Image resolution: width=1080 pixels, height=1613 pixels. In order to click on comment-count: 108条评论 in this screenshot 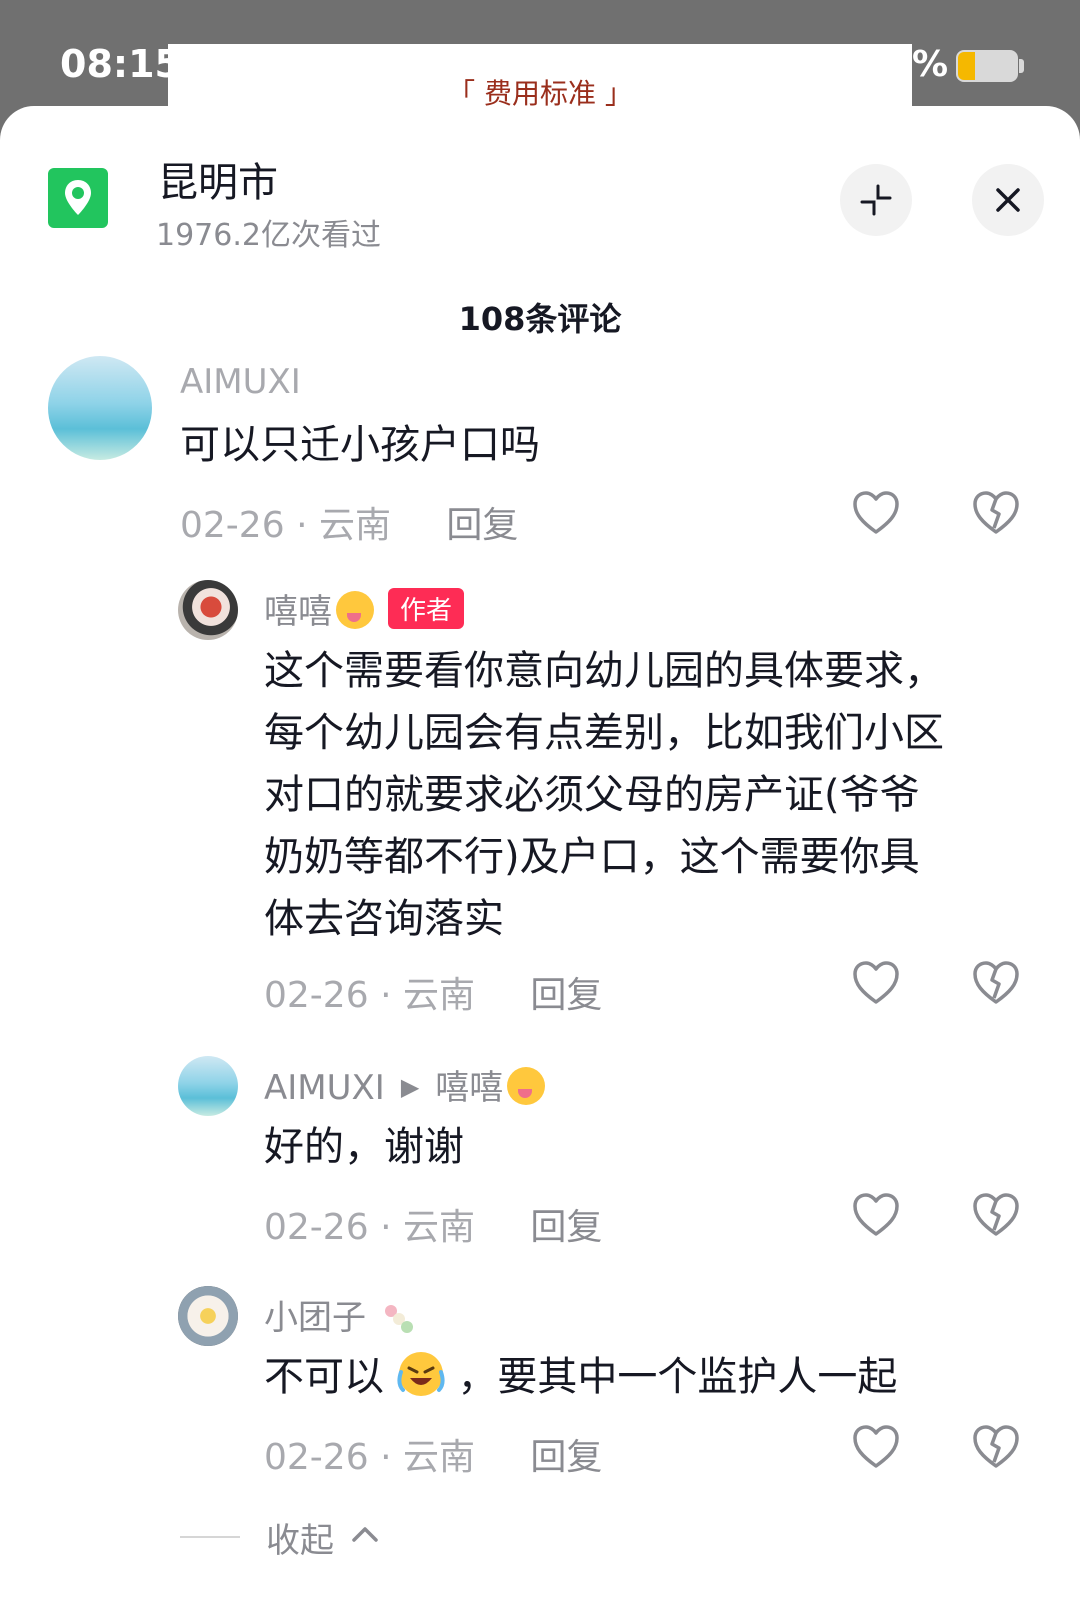, I will do `click(540, 319)`.